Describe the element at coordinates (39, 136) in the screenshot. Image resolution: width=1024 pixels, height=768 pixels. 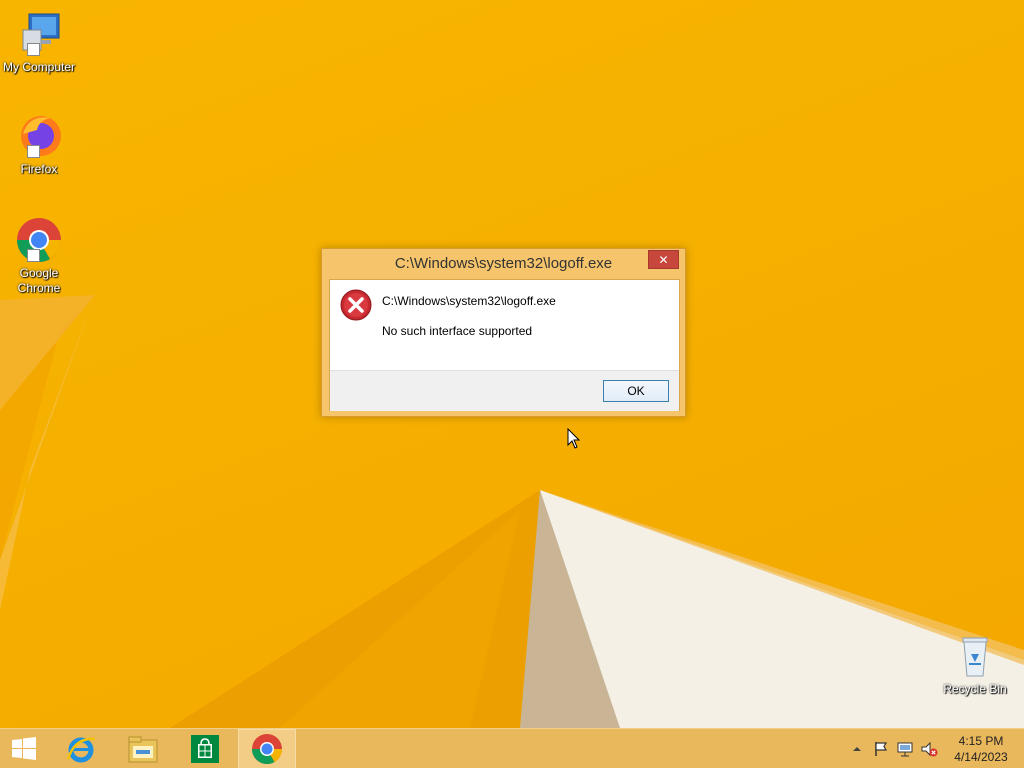
I see `firefox-icon` at that location.